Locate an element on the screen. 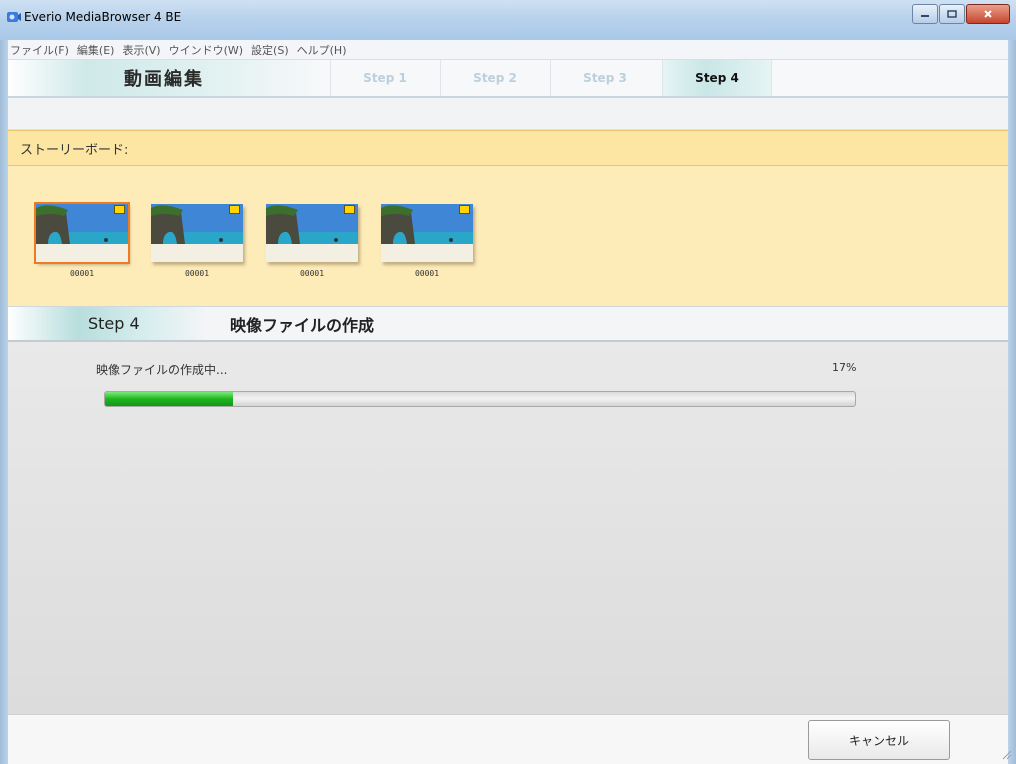 The height and width of the screenshot is (764, 1016). window-frame-left is located at coordinates (4, 402).